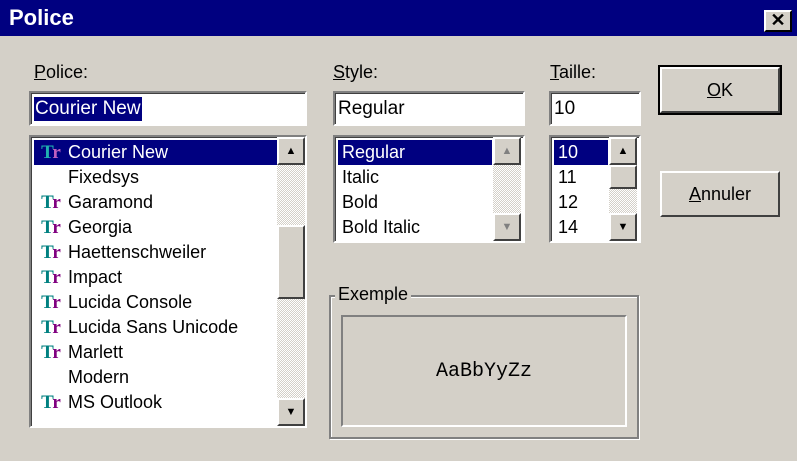  I want to click on size-scrollbar: ▲ ▼, so click(623, 189).